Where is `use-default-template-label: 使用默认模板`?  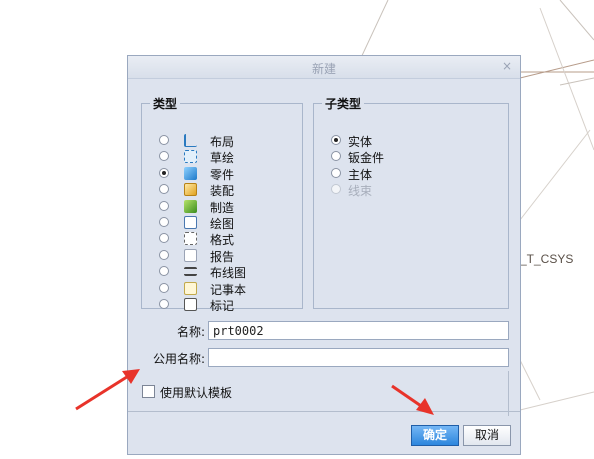
use-default-template-label: 使用默认模板 is located at coordinates (196, 393).